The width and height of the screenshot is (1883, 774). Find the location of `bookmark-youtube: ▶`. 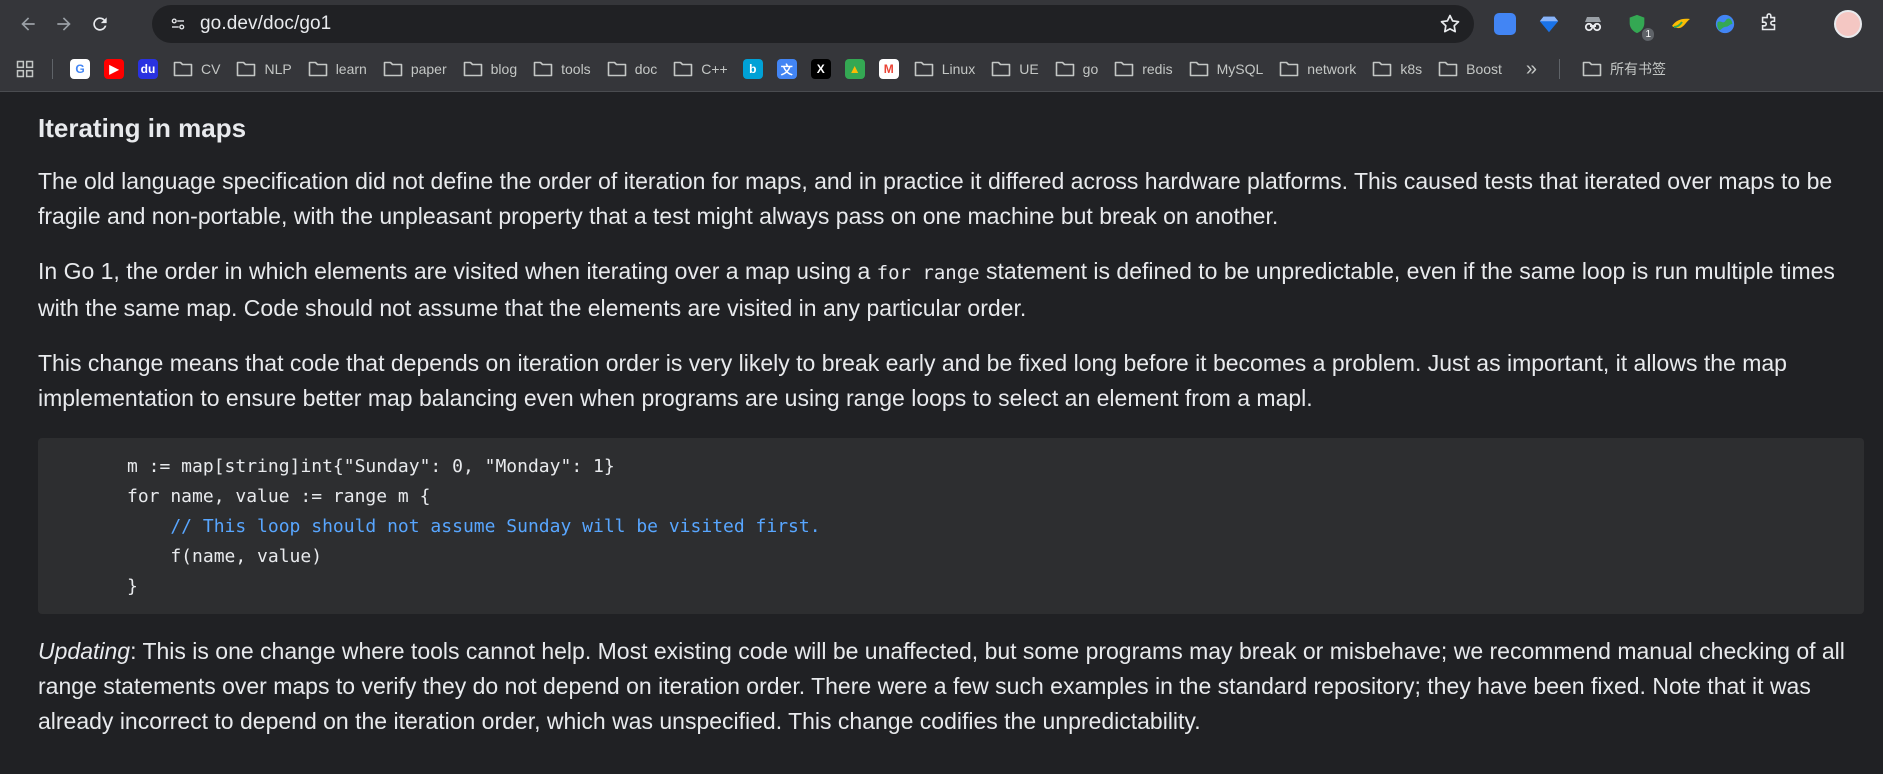

bookmark-youtube: ▶ is located at coordinates (114, 69).